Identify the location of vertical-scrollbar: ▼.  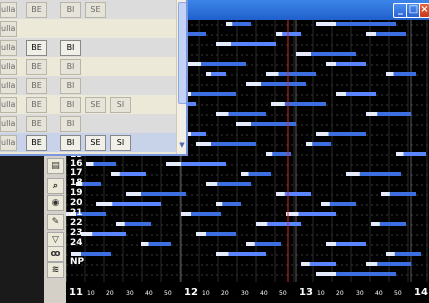
(181, 77).